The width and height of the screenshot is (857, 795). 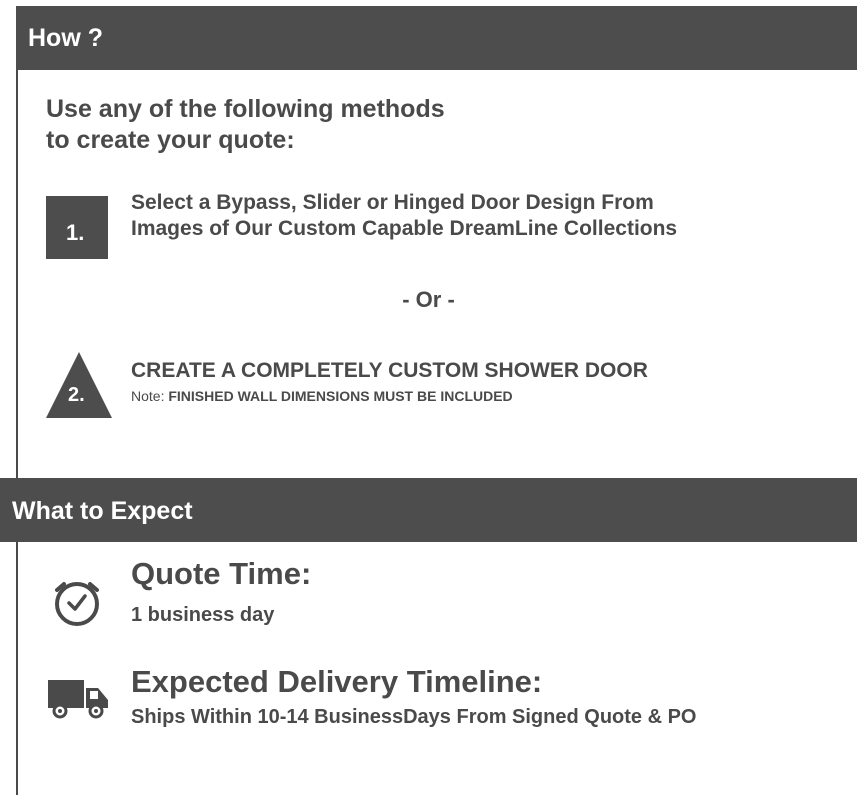 I want to click on truck-icon, so click(x=78, y=699).